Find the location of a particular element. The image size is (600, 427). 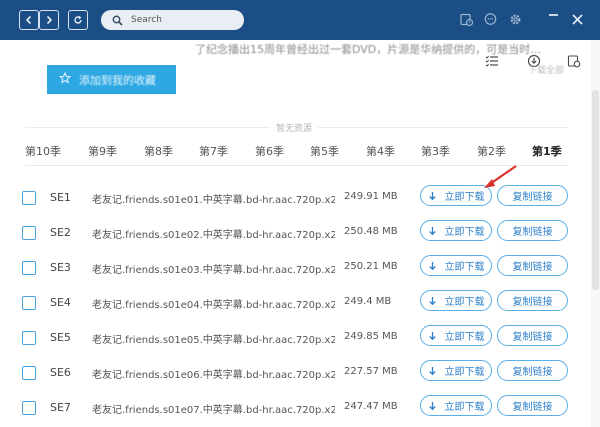

tab-season-3: 第3季 is located at coordinates (435, 151).